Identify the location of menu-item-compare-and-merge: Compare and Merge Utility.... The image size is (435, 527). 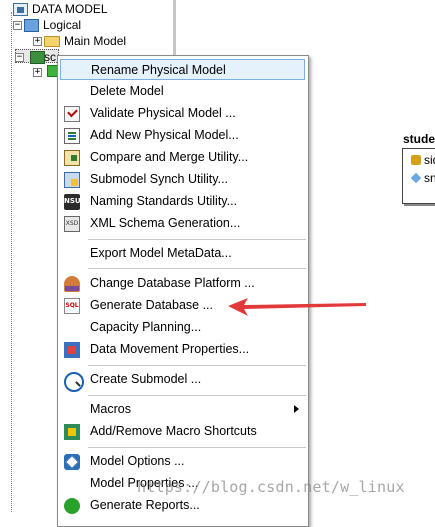
(182, 157).